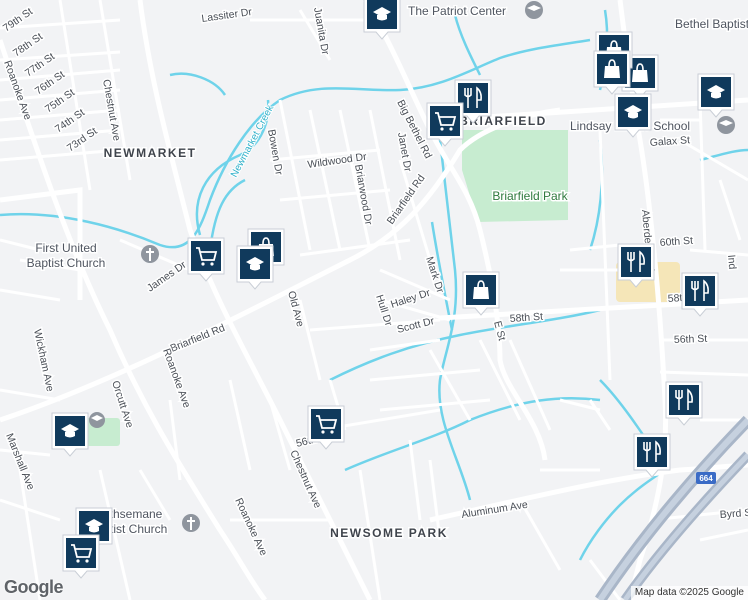 Image resolution: width=748 pixels, height=600 pixels. Describe the element at coordinates (731, 262) in the screenshot. I see `street-label-ind: Ind` at that location.